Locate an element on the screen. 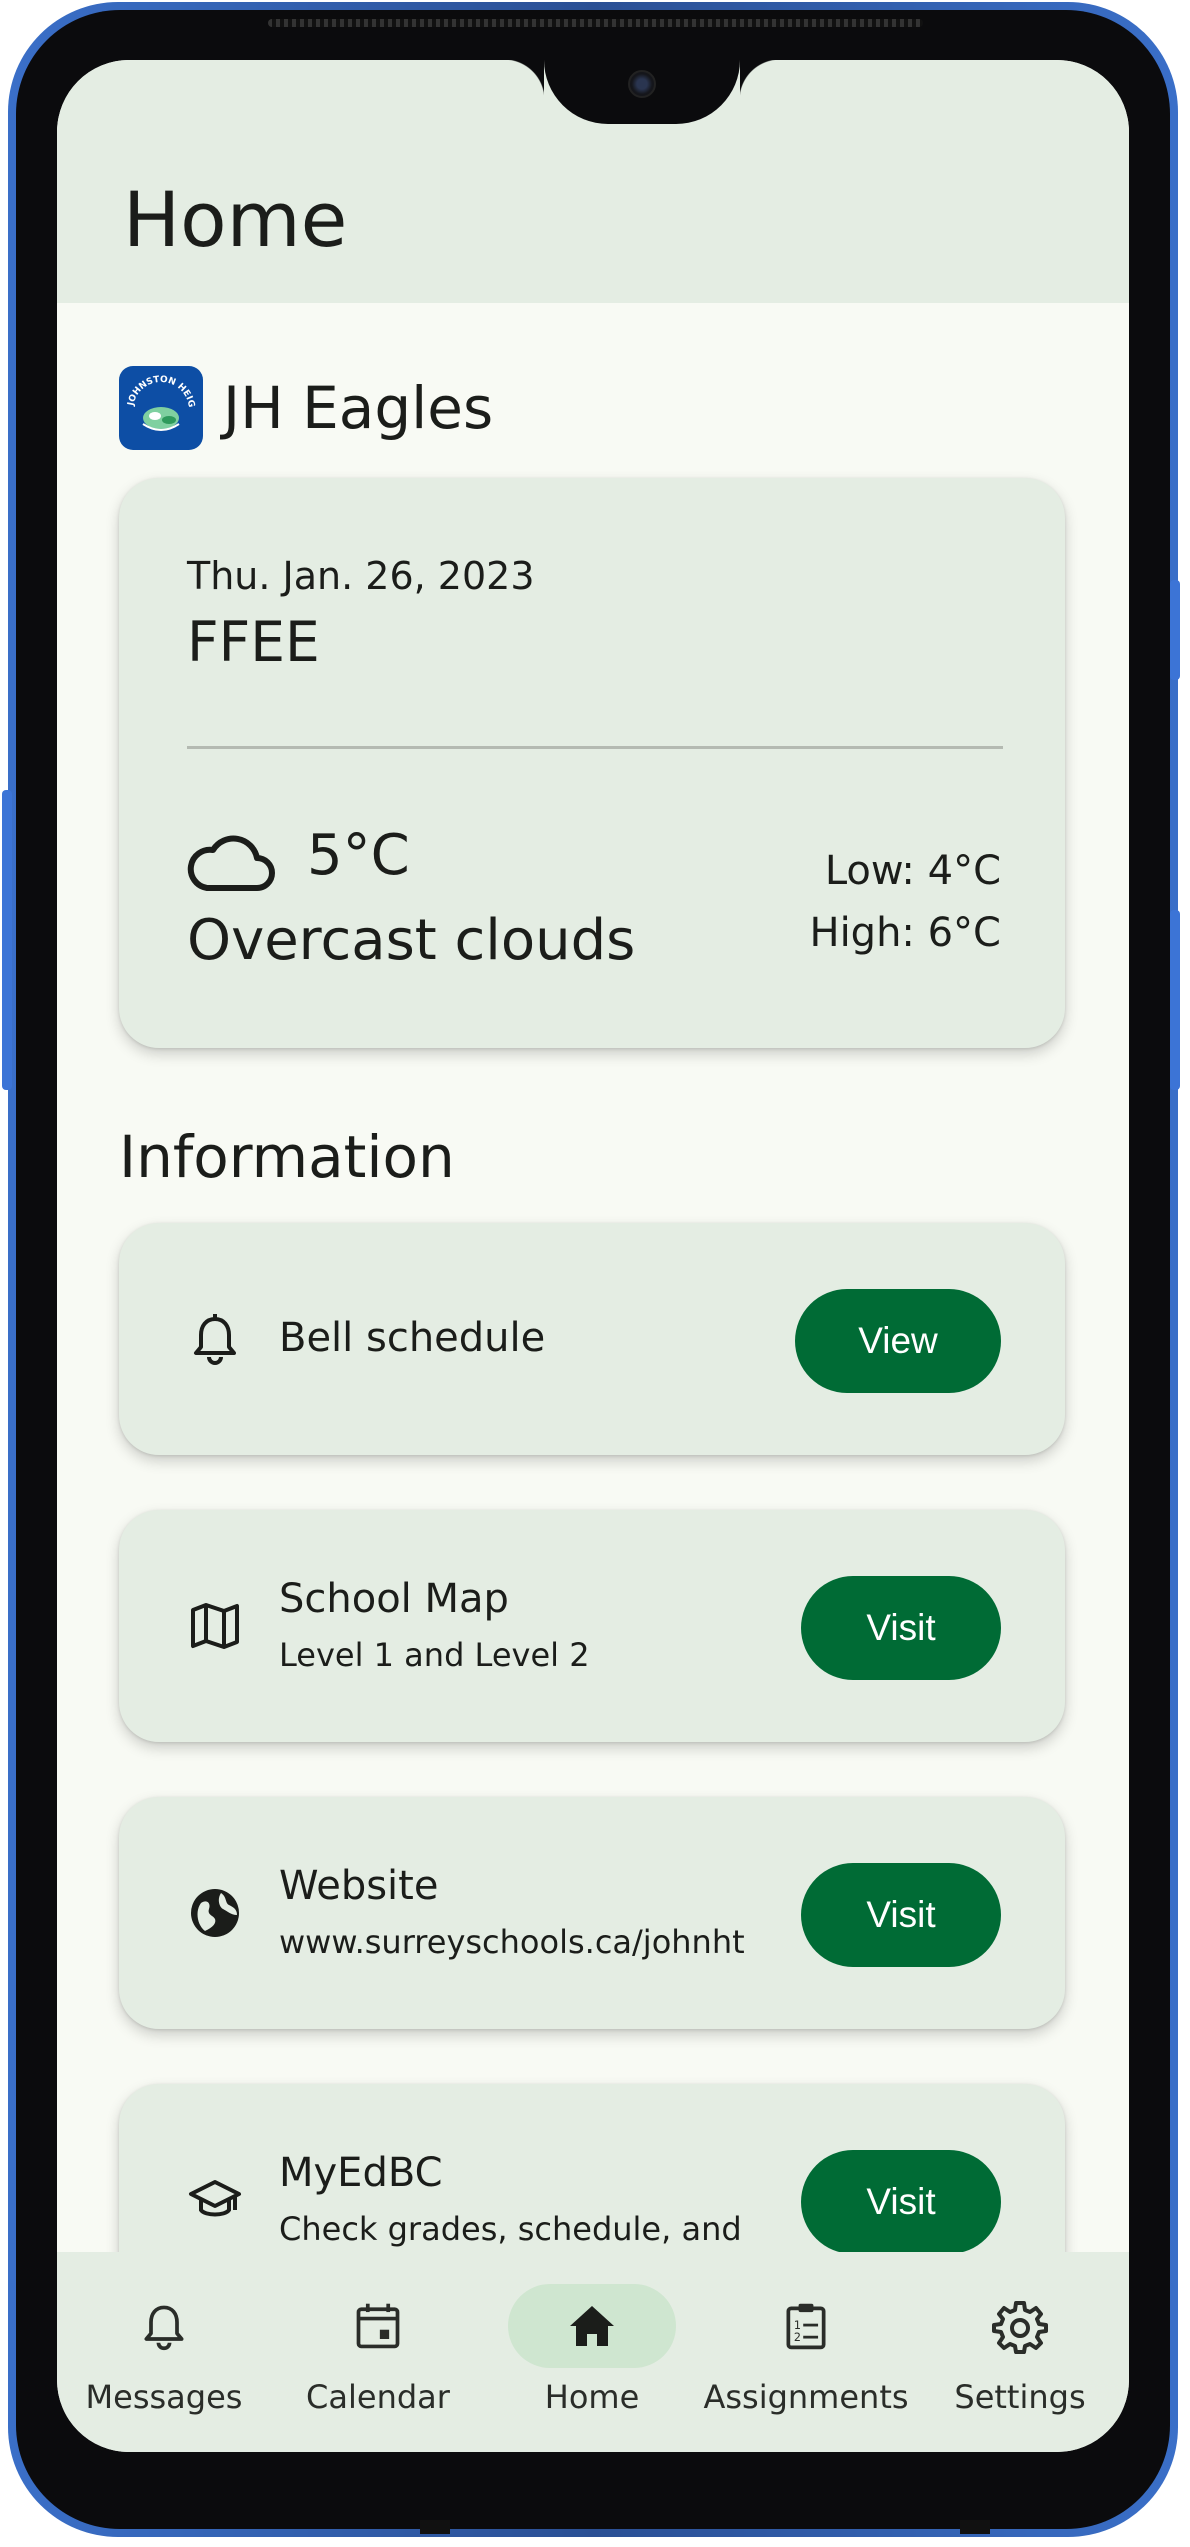 The height and width of the screenshot is (2547, 1190). graduation-cap-icon is located at coordinates (215, 2198).